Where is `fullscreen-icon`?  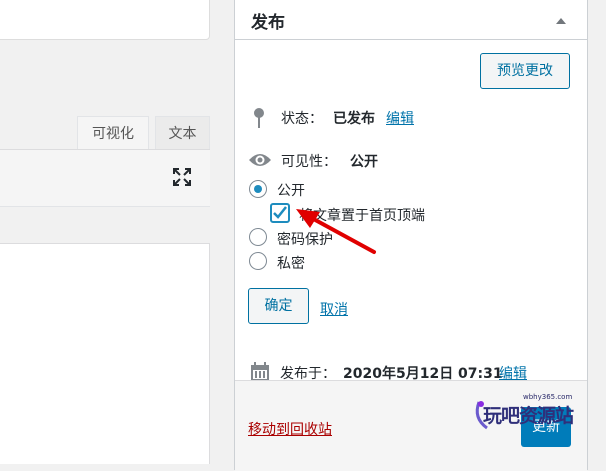
fullscreen-icon is located at coordinates (182, 177).